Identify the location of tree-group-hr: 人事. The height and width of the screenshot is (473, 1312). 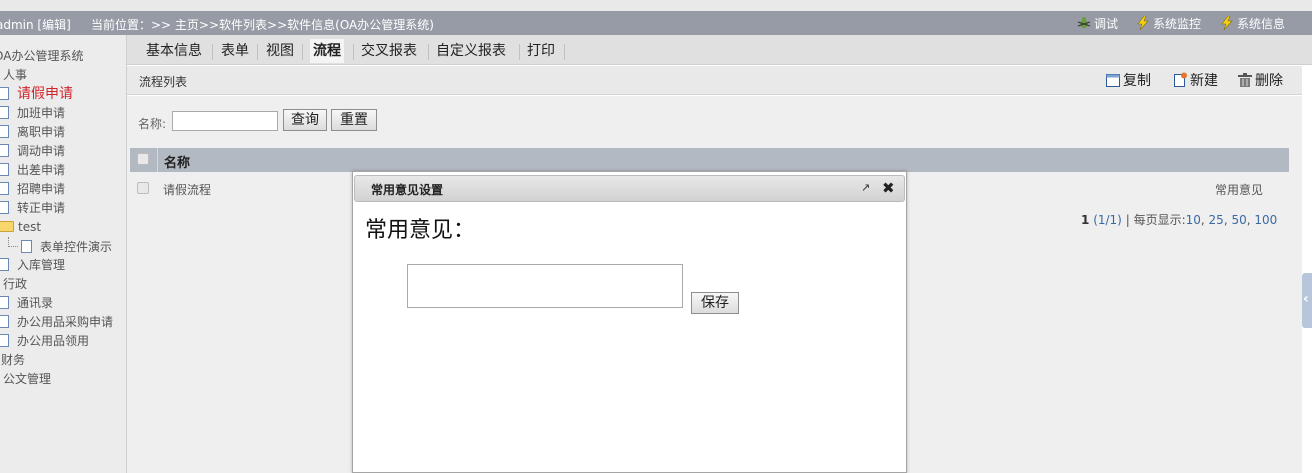
(15, 75).